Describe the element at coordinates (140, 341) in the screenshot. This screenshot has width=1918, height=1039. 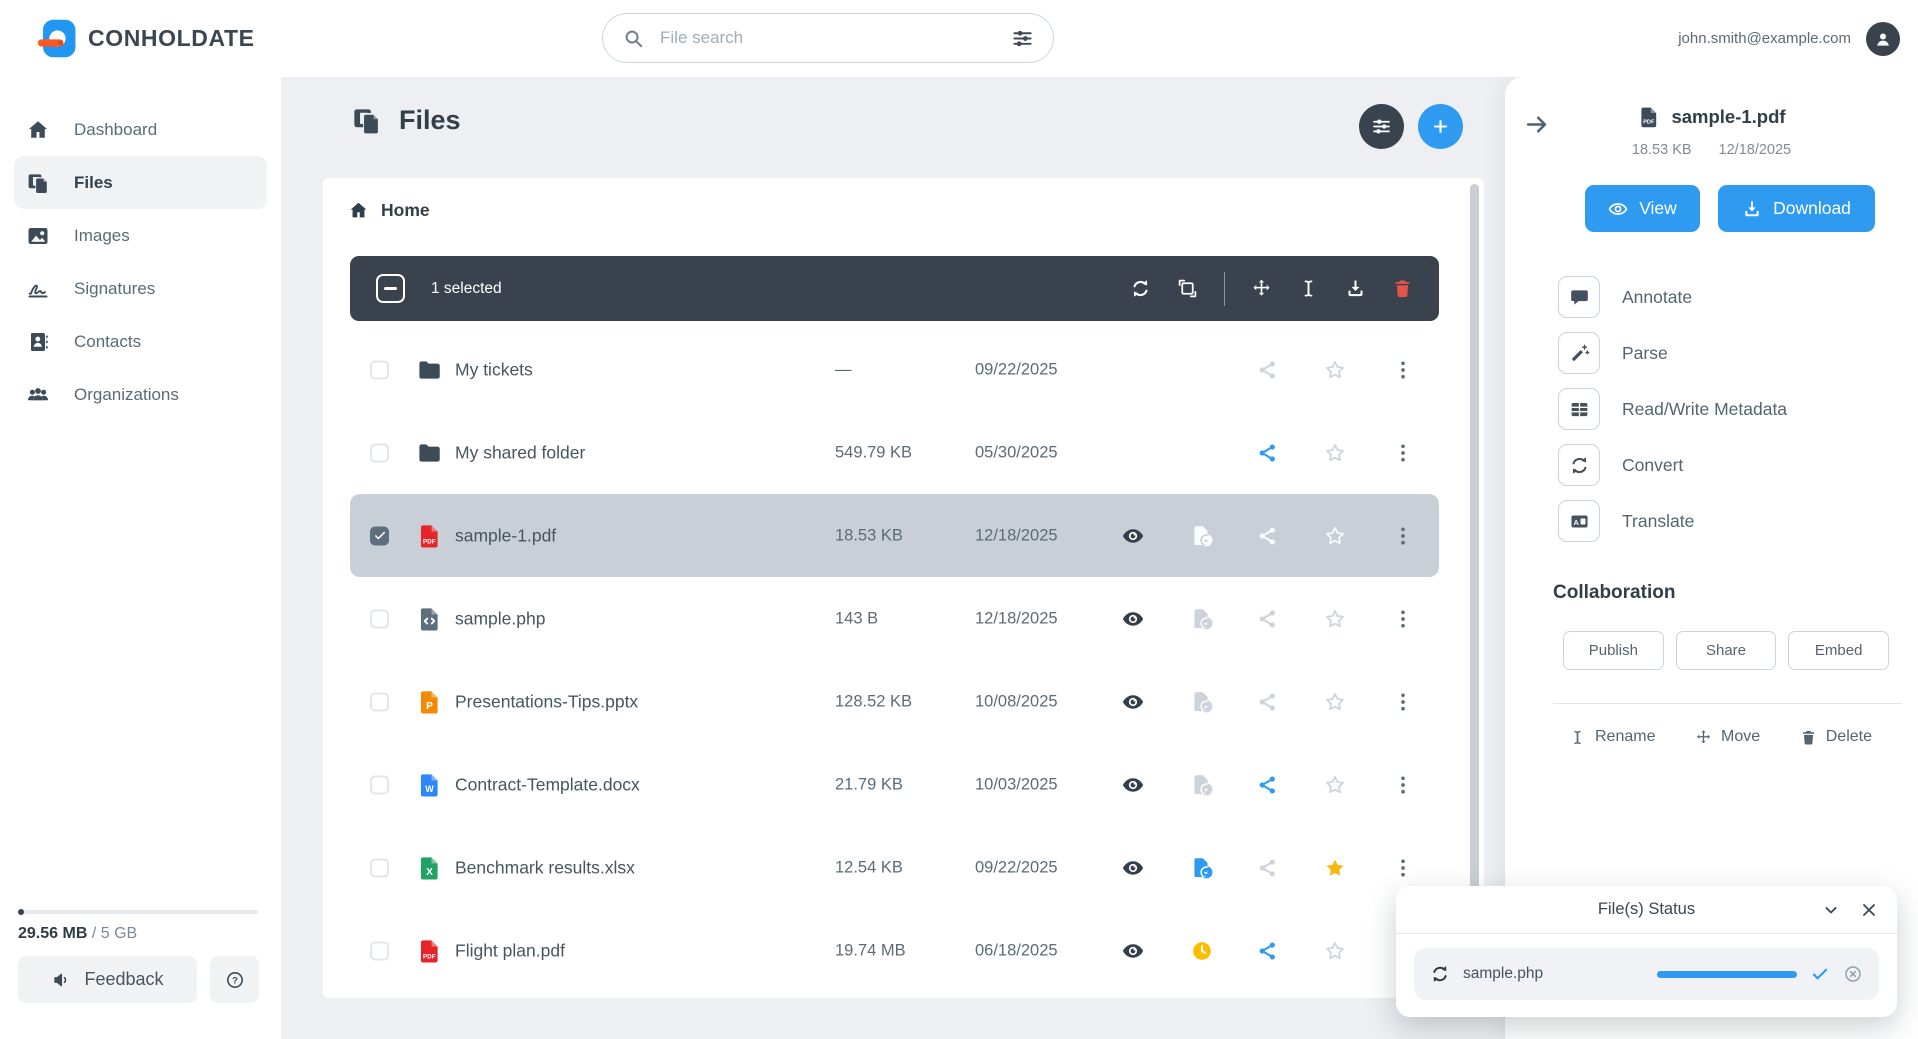
I see `sidebar-item-contacts: Contacts` at that location.